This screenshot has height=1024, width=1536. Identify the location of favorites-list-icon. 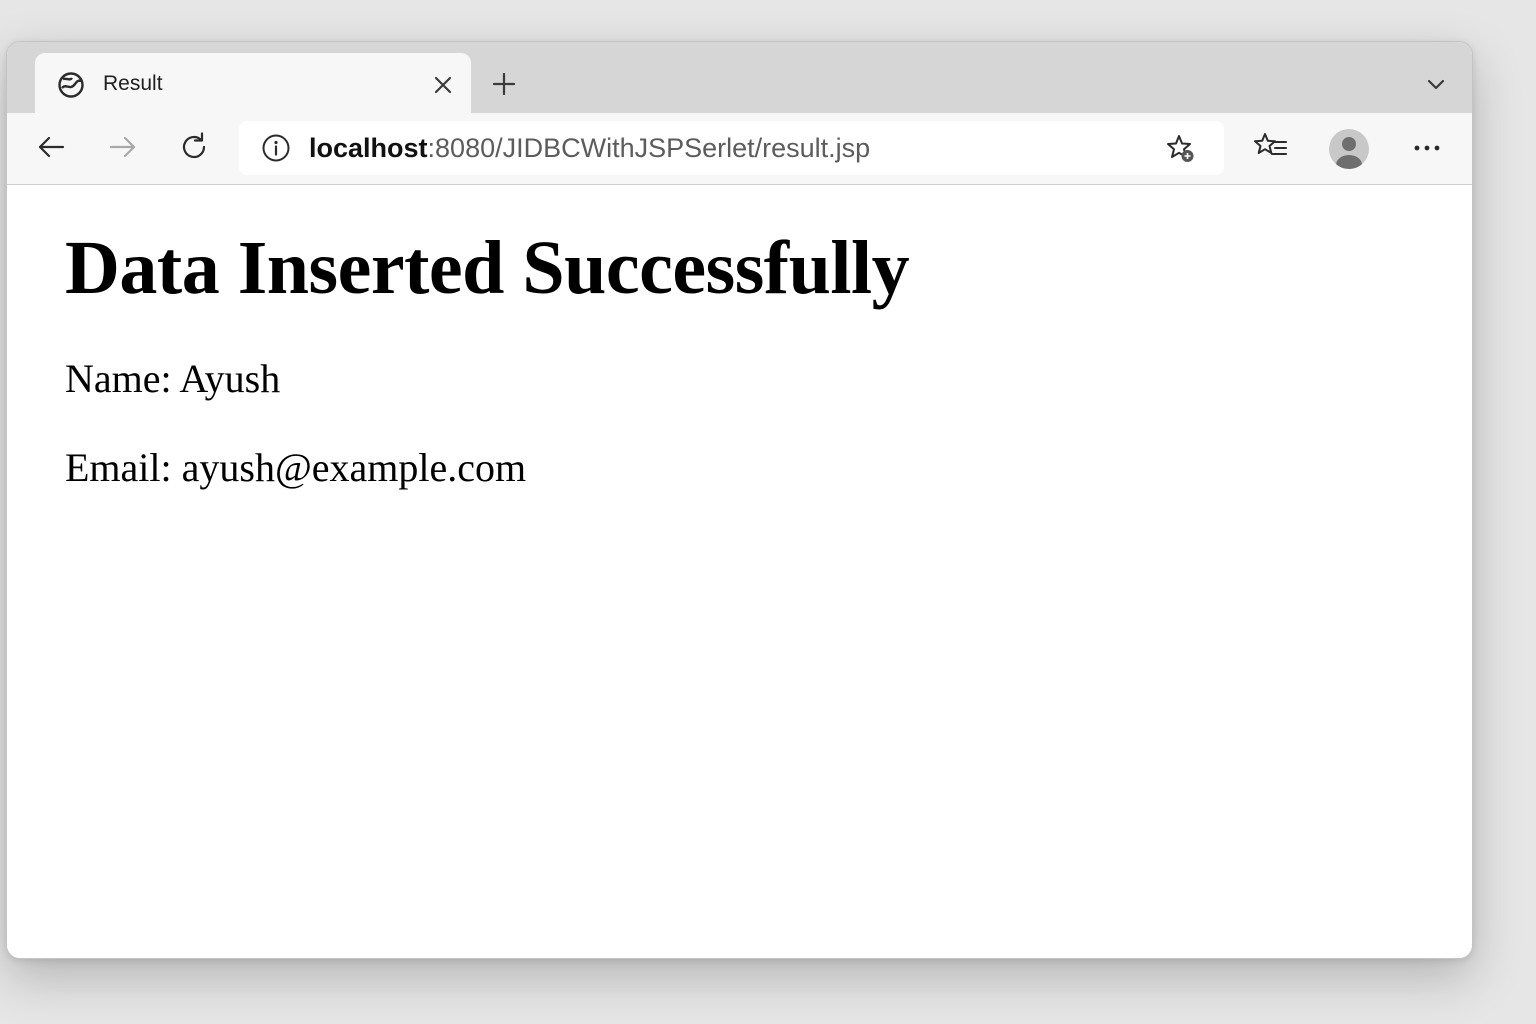
(1271, 149).